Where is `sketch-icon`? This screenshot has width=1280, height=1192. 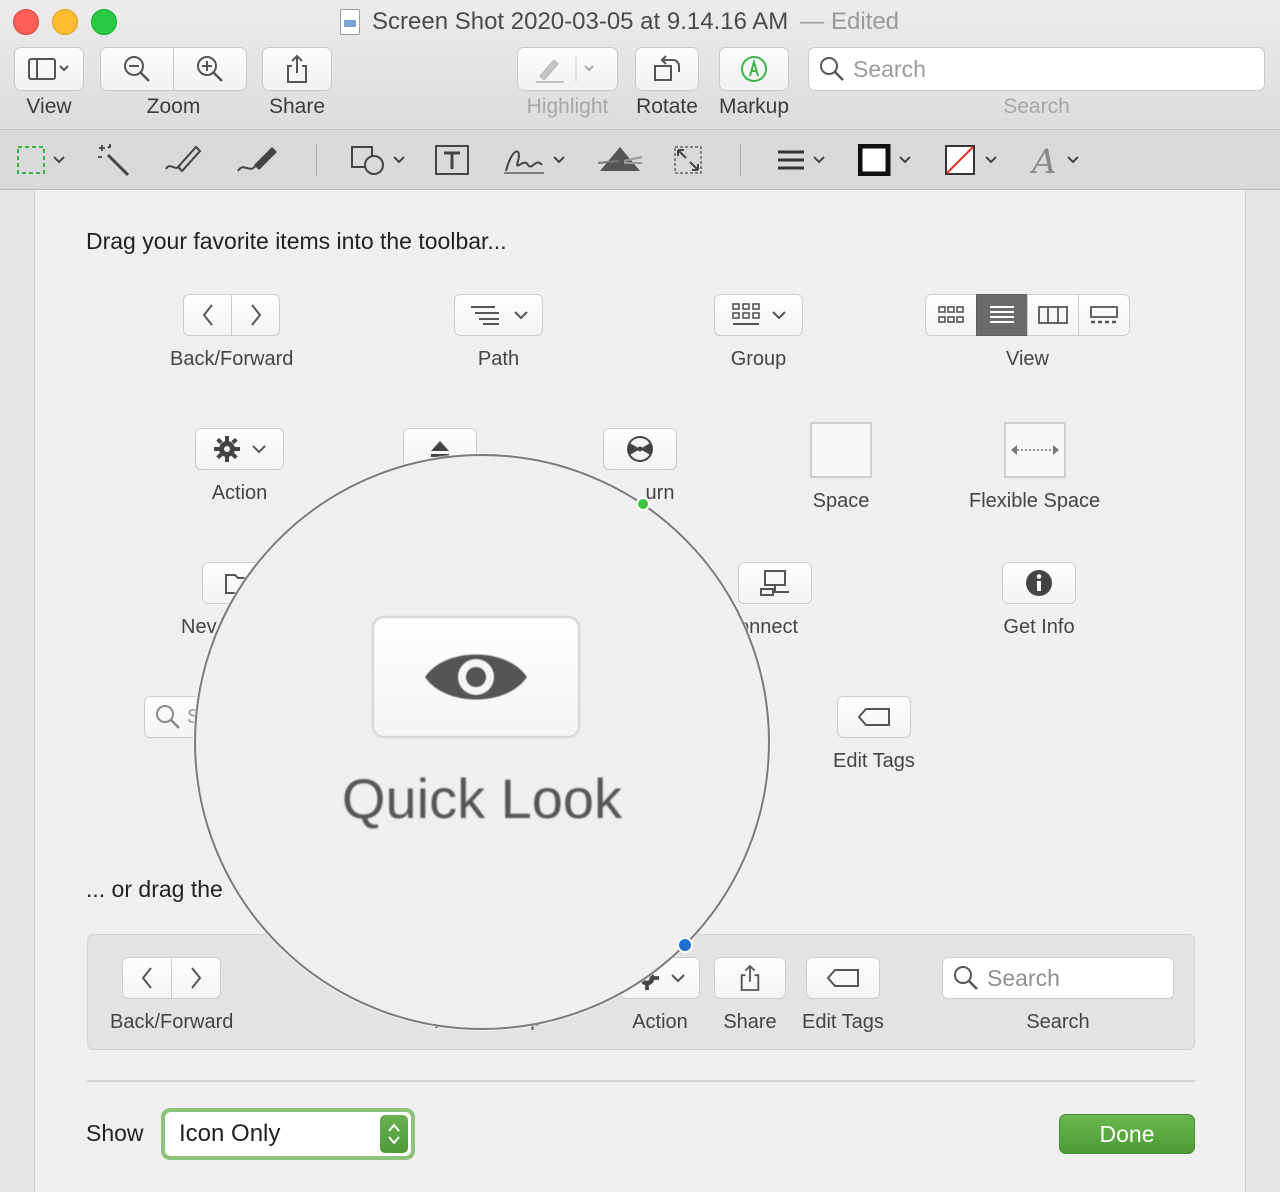 sketch-icon is located at coordinates (183, 159).